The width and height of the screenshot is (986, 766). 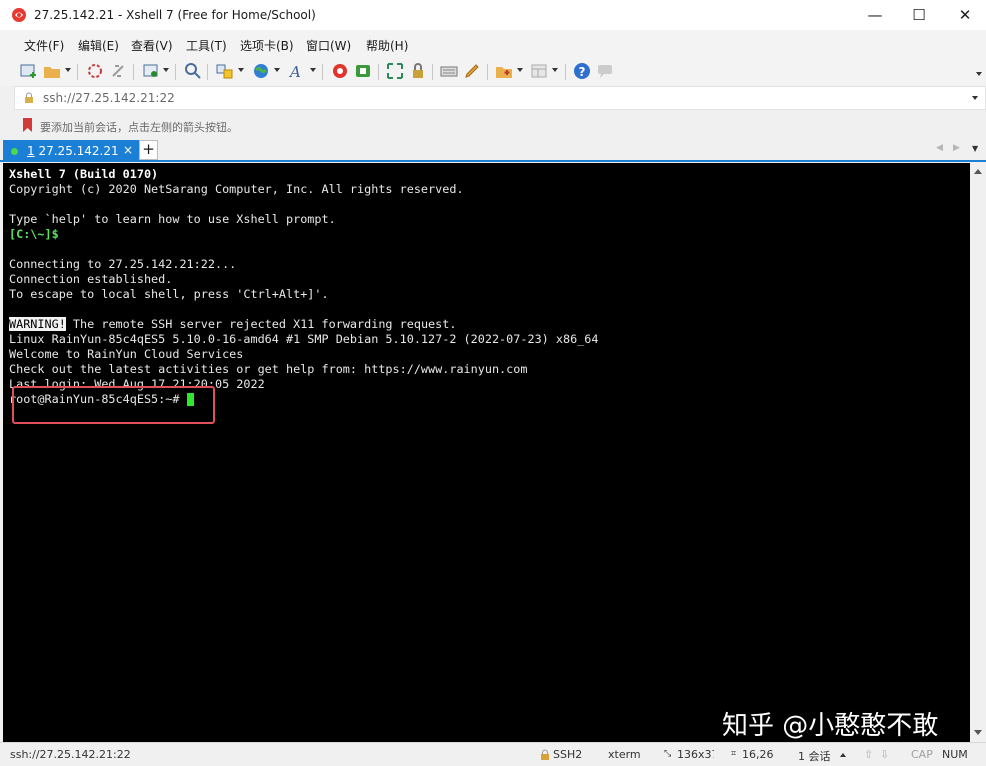 What do you see at coordinates (624, 754) in the screenshot?
I see `status-terminal-type: xterm` at bounding box center [624, 754].